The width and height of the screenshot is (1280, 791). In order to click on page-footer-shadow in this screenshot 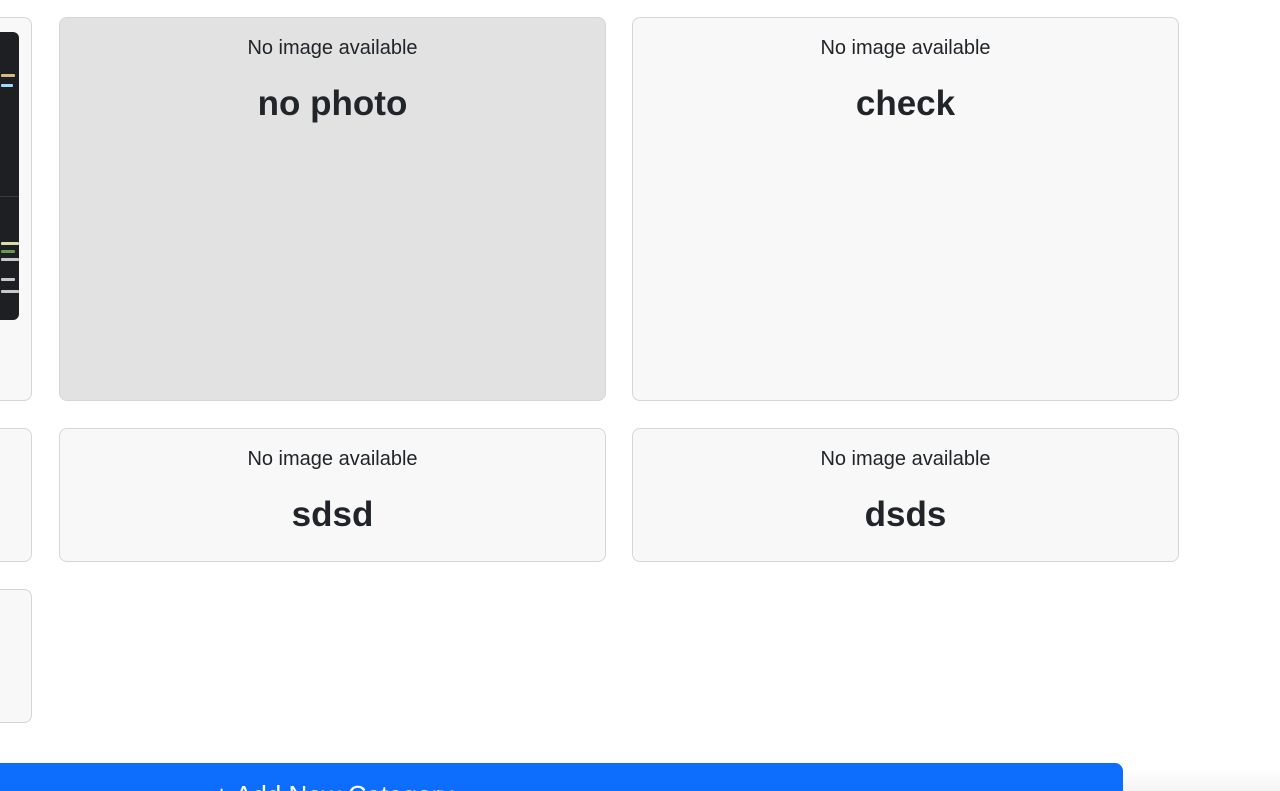, I will do `click(1201, 780)`.